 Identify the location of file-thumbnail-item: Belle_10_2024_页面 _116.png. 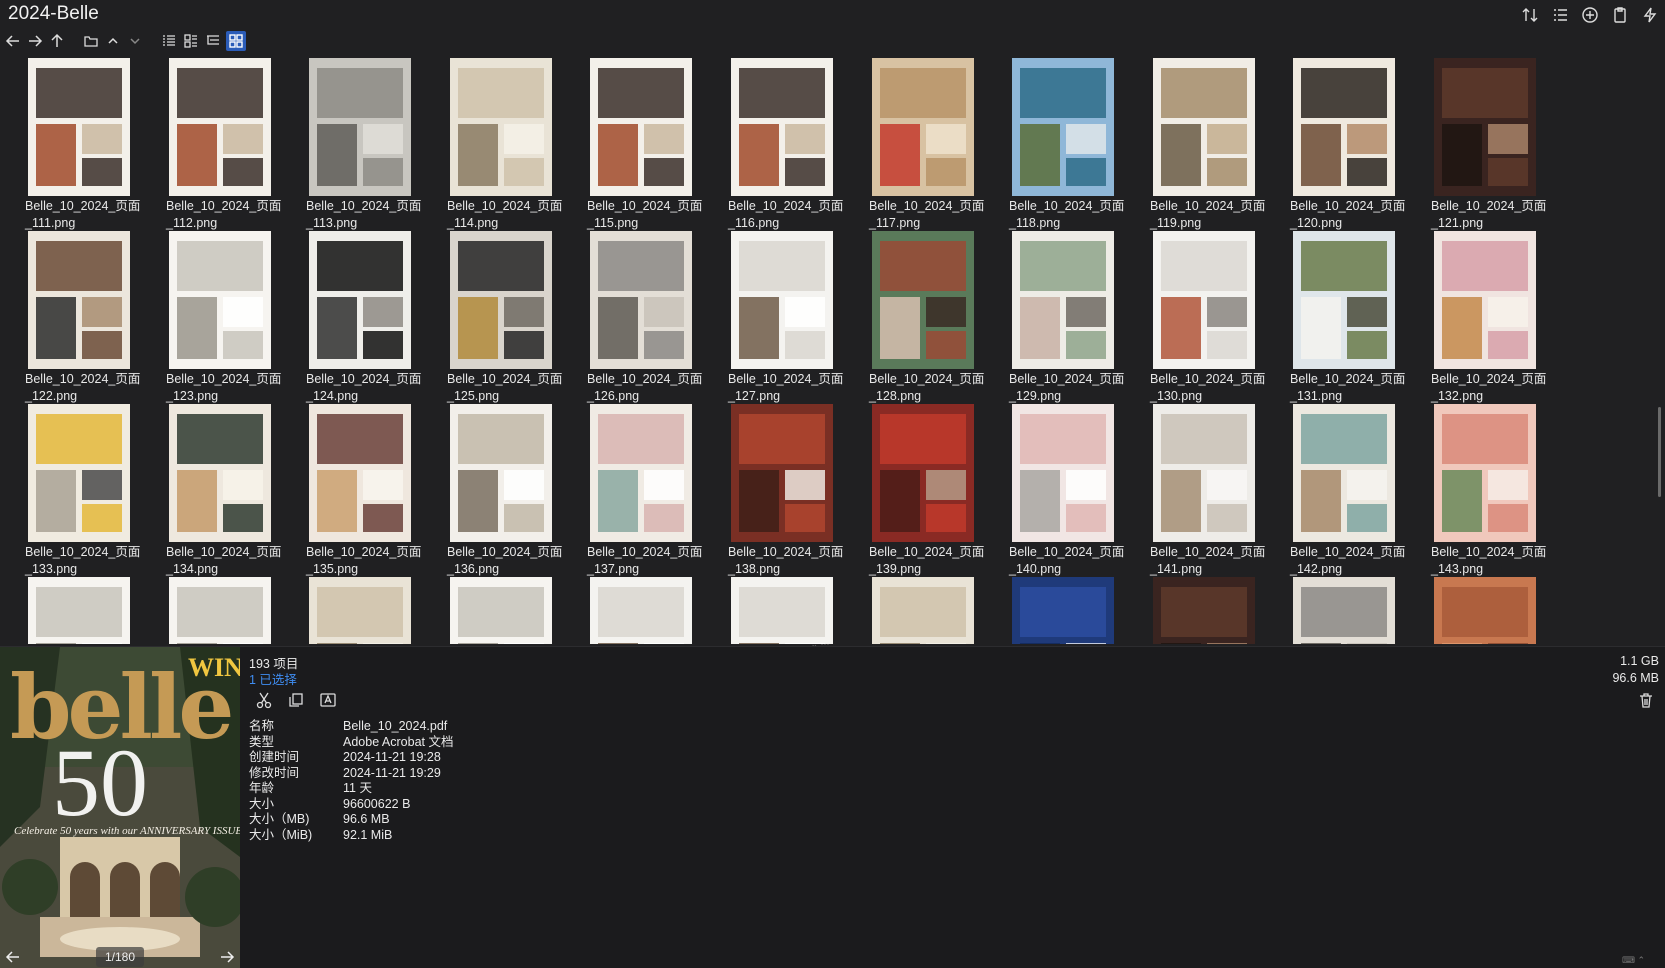
(782, 146).